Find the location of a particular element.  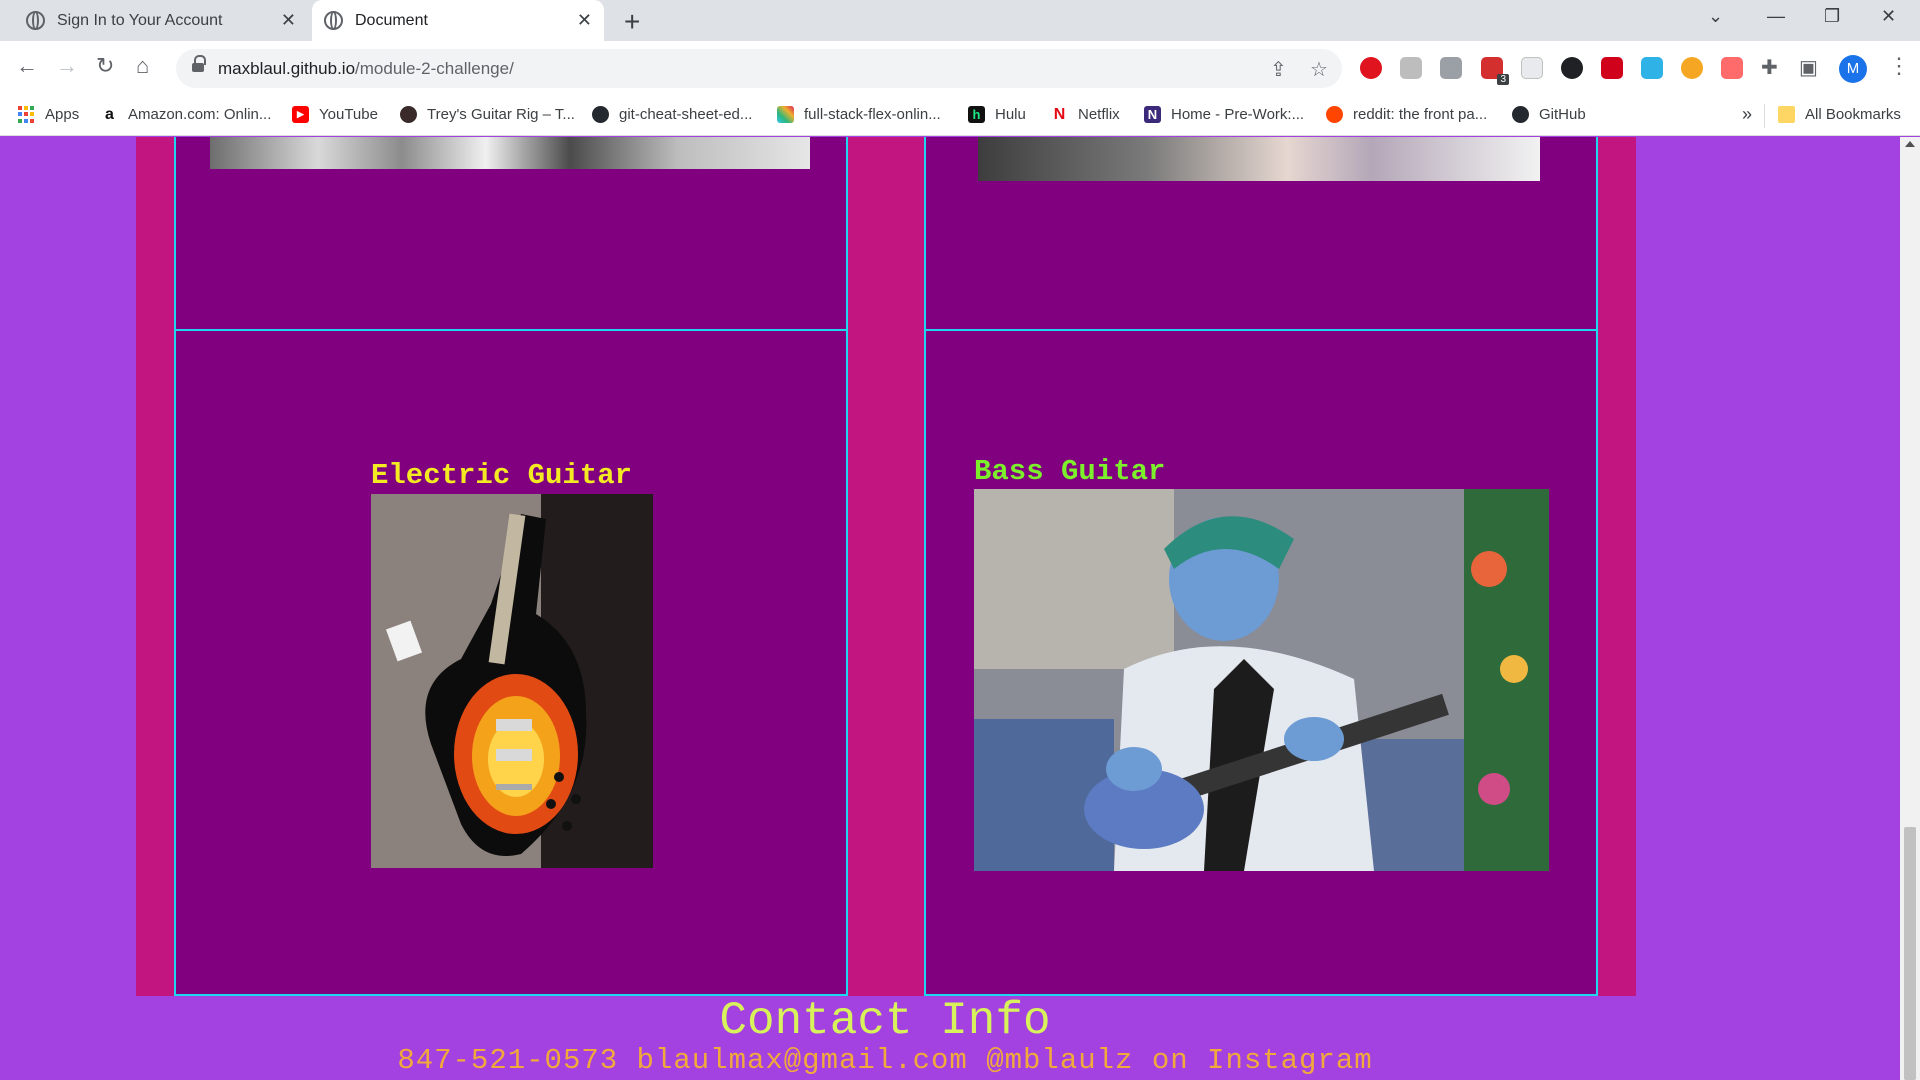

bass-player-illustration is located at coordinates (1261, 680).